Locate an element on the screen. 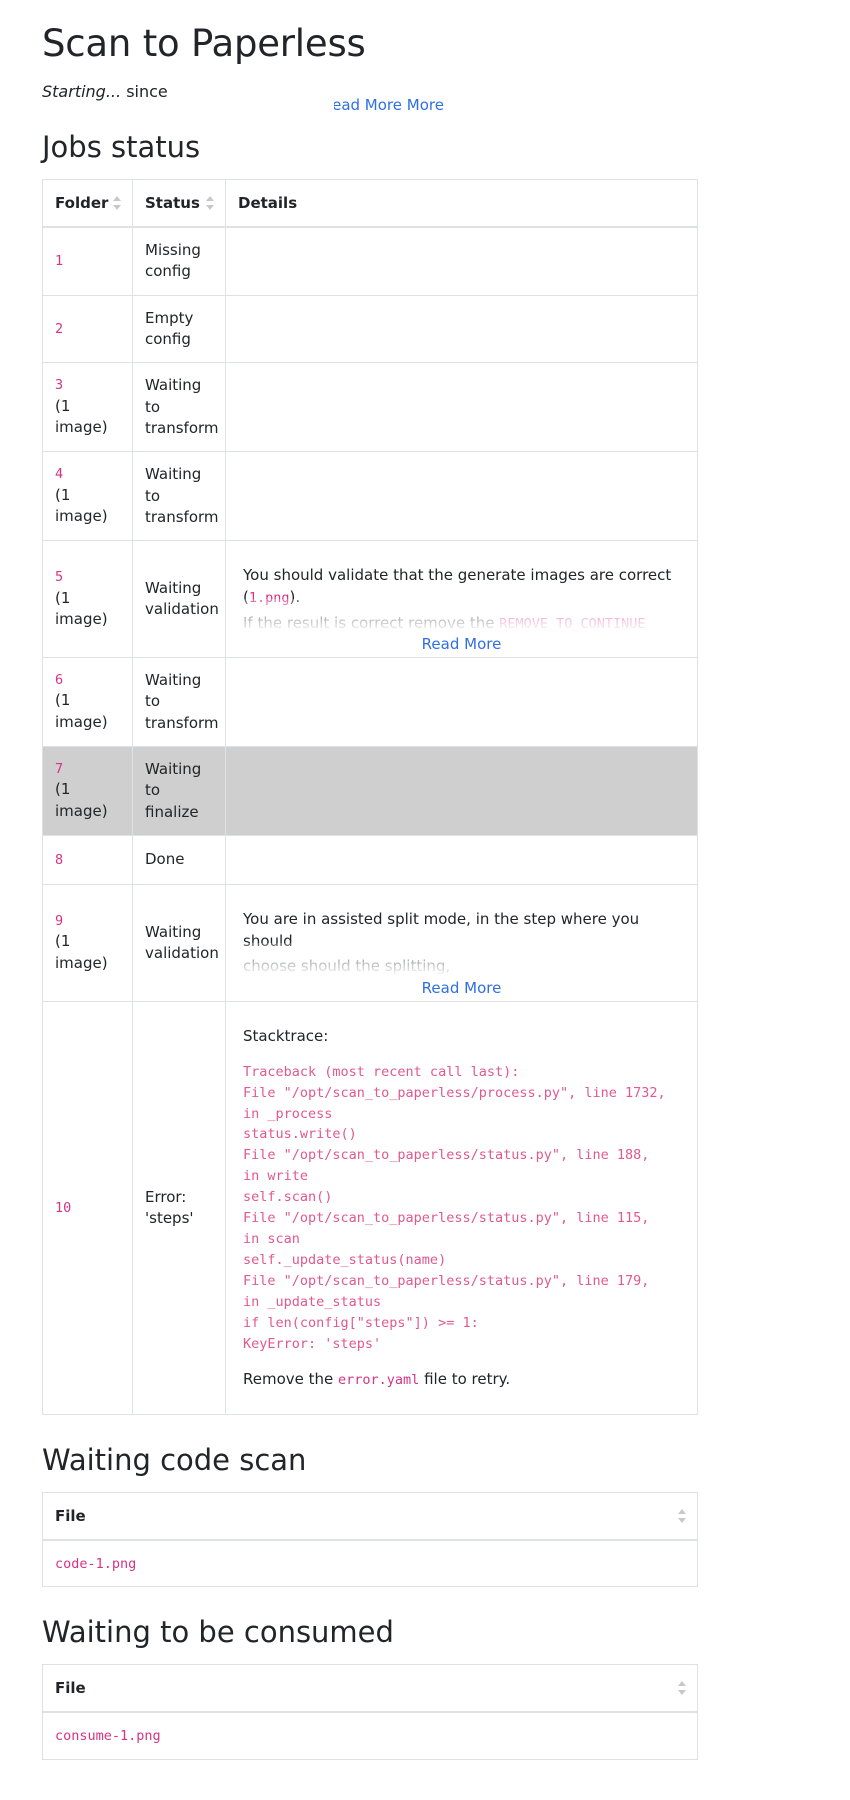  column-header-details-label: Details is located at coordinates (268, 203).